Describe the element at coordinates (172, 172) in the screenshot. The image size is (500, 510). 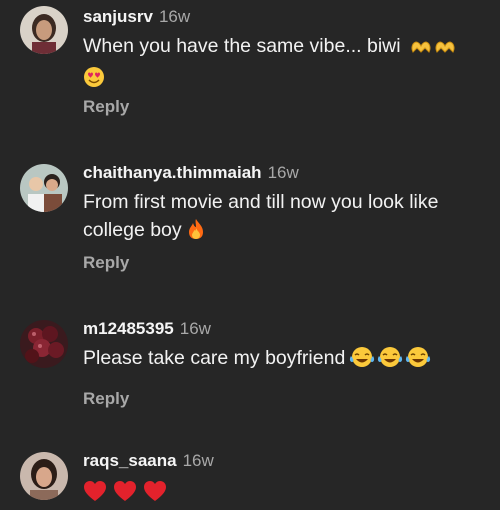
I see `username: chaithanya.thimmaiah` at that location.